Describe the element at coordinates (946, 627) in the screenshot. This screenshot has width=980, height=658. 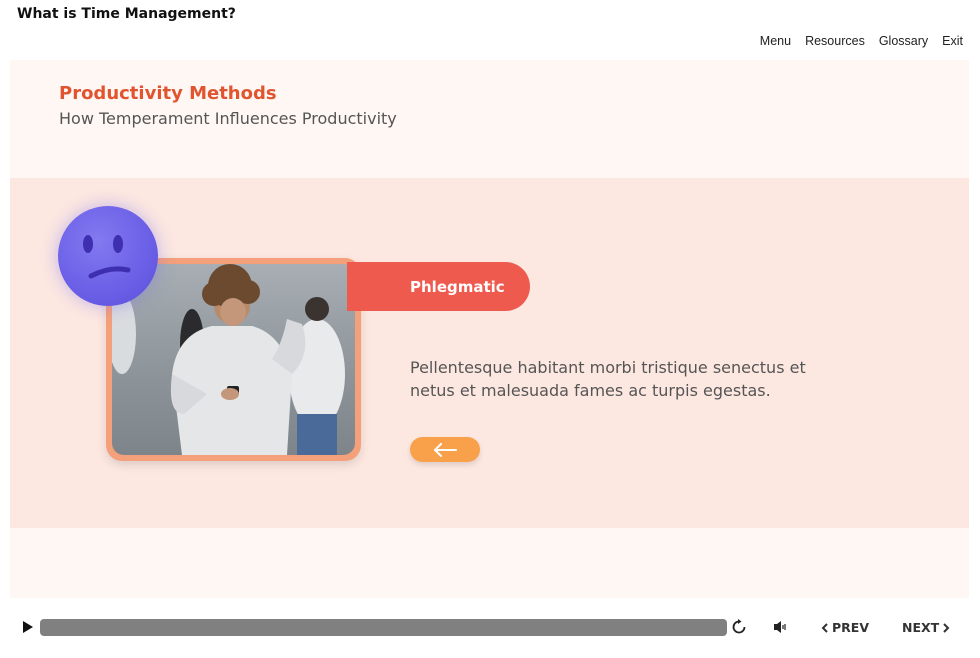
I see `chevron-right-icon` at that location.